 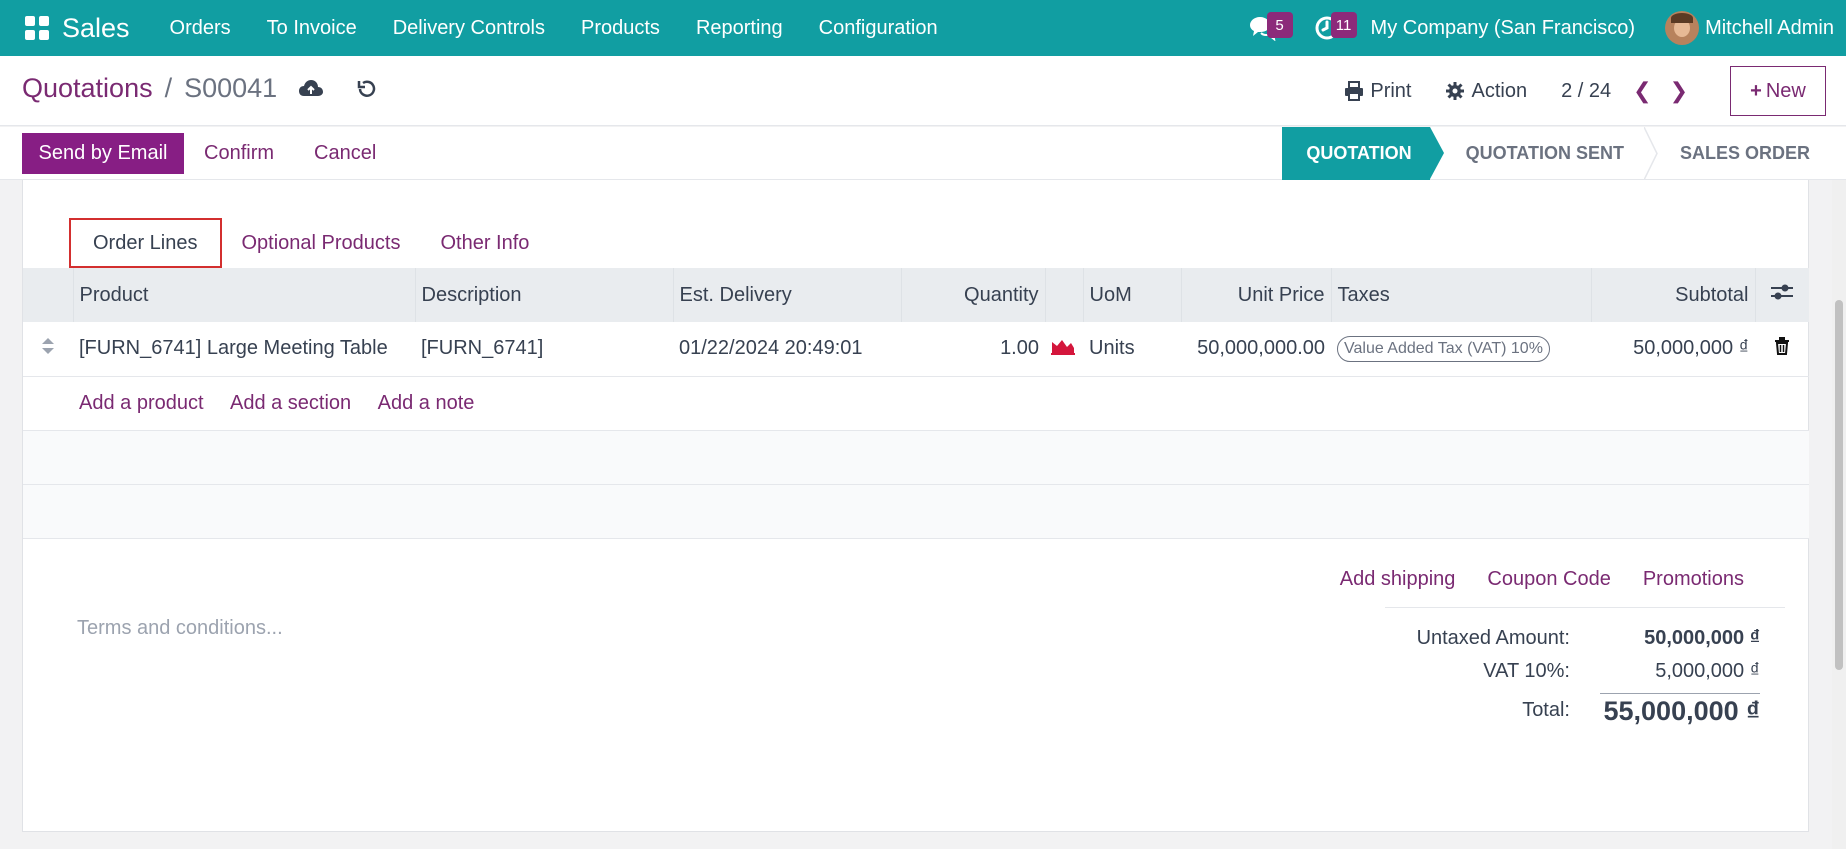 What do you see at coordinates (1679, 91) in the screenshot?
I see `pager-next-icon: ❯` at bounding box center [1679, 91].